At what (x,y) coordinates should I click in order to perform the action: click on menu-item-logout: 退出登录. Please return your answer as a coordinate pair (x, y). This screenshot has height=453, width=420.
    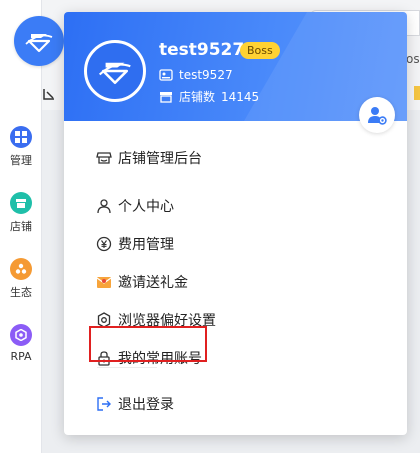
    Looking at the image, I should click on (135, 404).